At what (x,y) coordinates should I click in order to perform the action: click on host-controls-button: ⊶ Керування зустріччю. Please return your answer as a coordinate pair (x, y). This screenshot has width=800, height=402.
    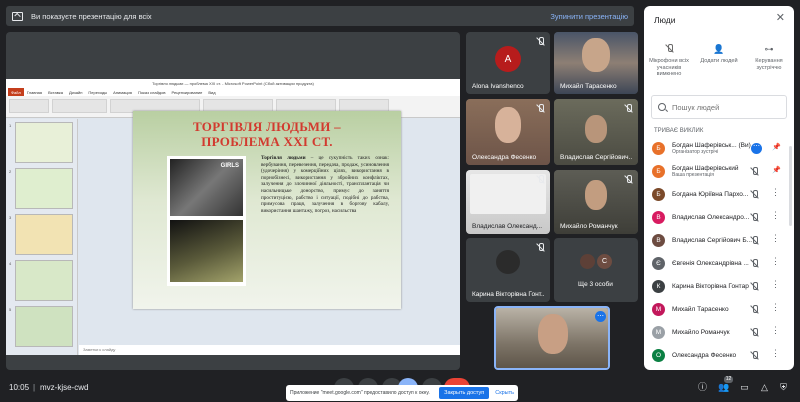
    Looking at the image, I should click on (769, 66).